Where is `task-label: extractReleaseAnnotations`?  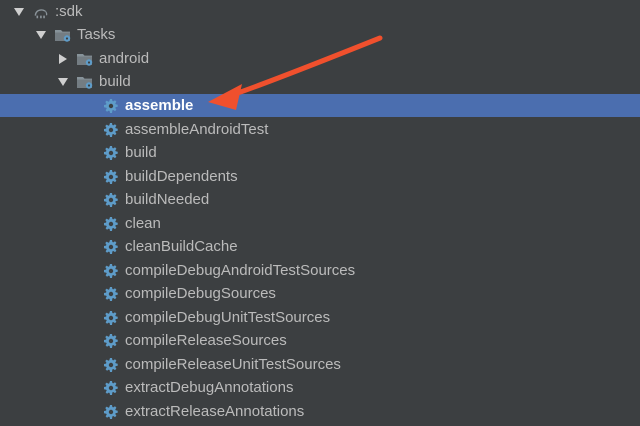
task-label: extractReleaseAnnotations is located at coordinates (215, 411).